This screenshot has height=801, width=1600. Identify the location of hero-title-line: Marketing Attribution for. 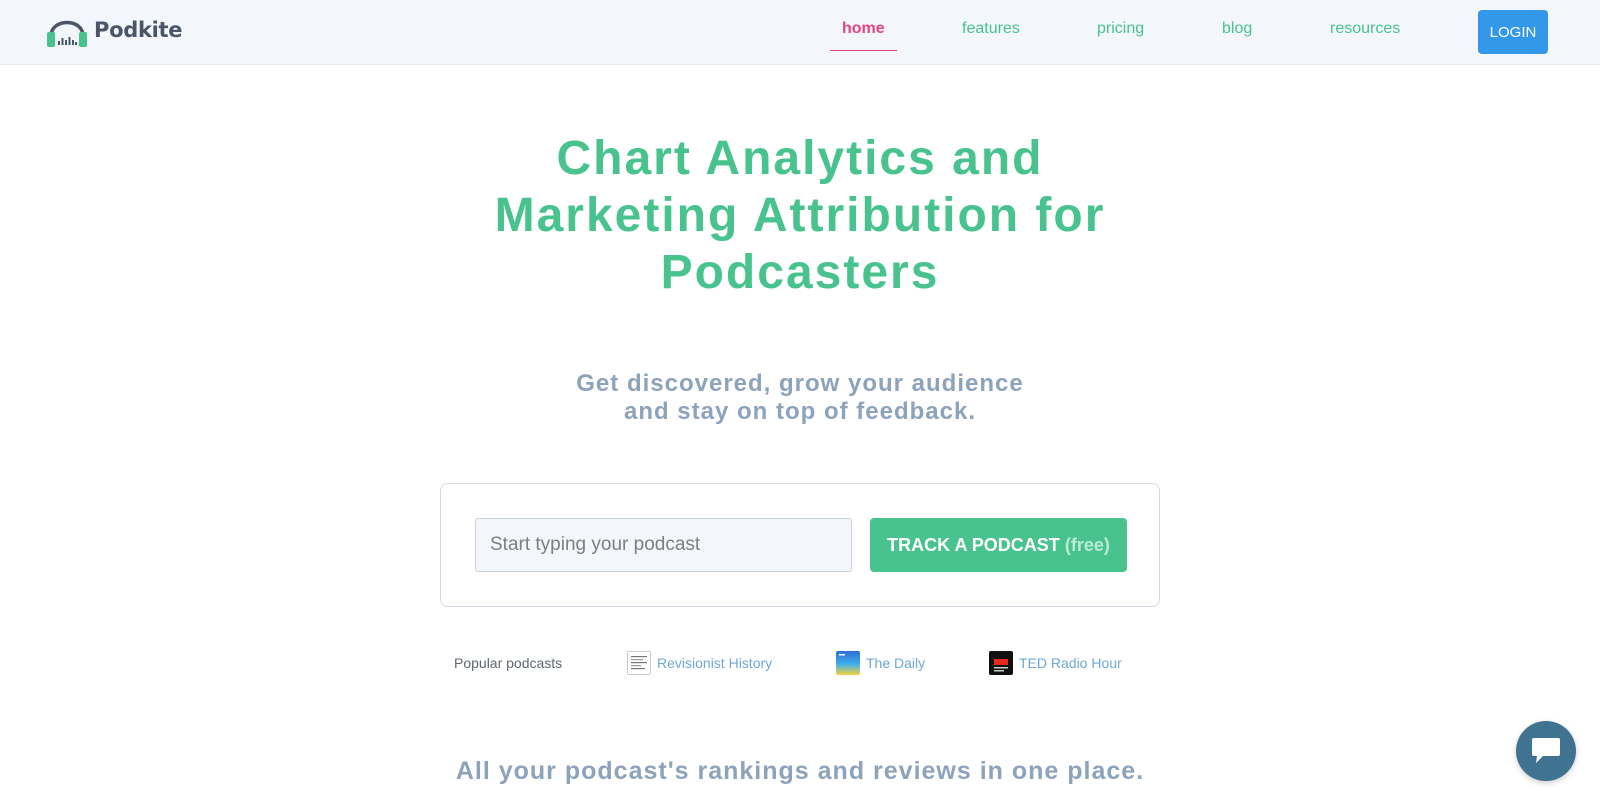
(800, 215).